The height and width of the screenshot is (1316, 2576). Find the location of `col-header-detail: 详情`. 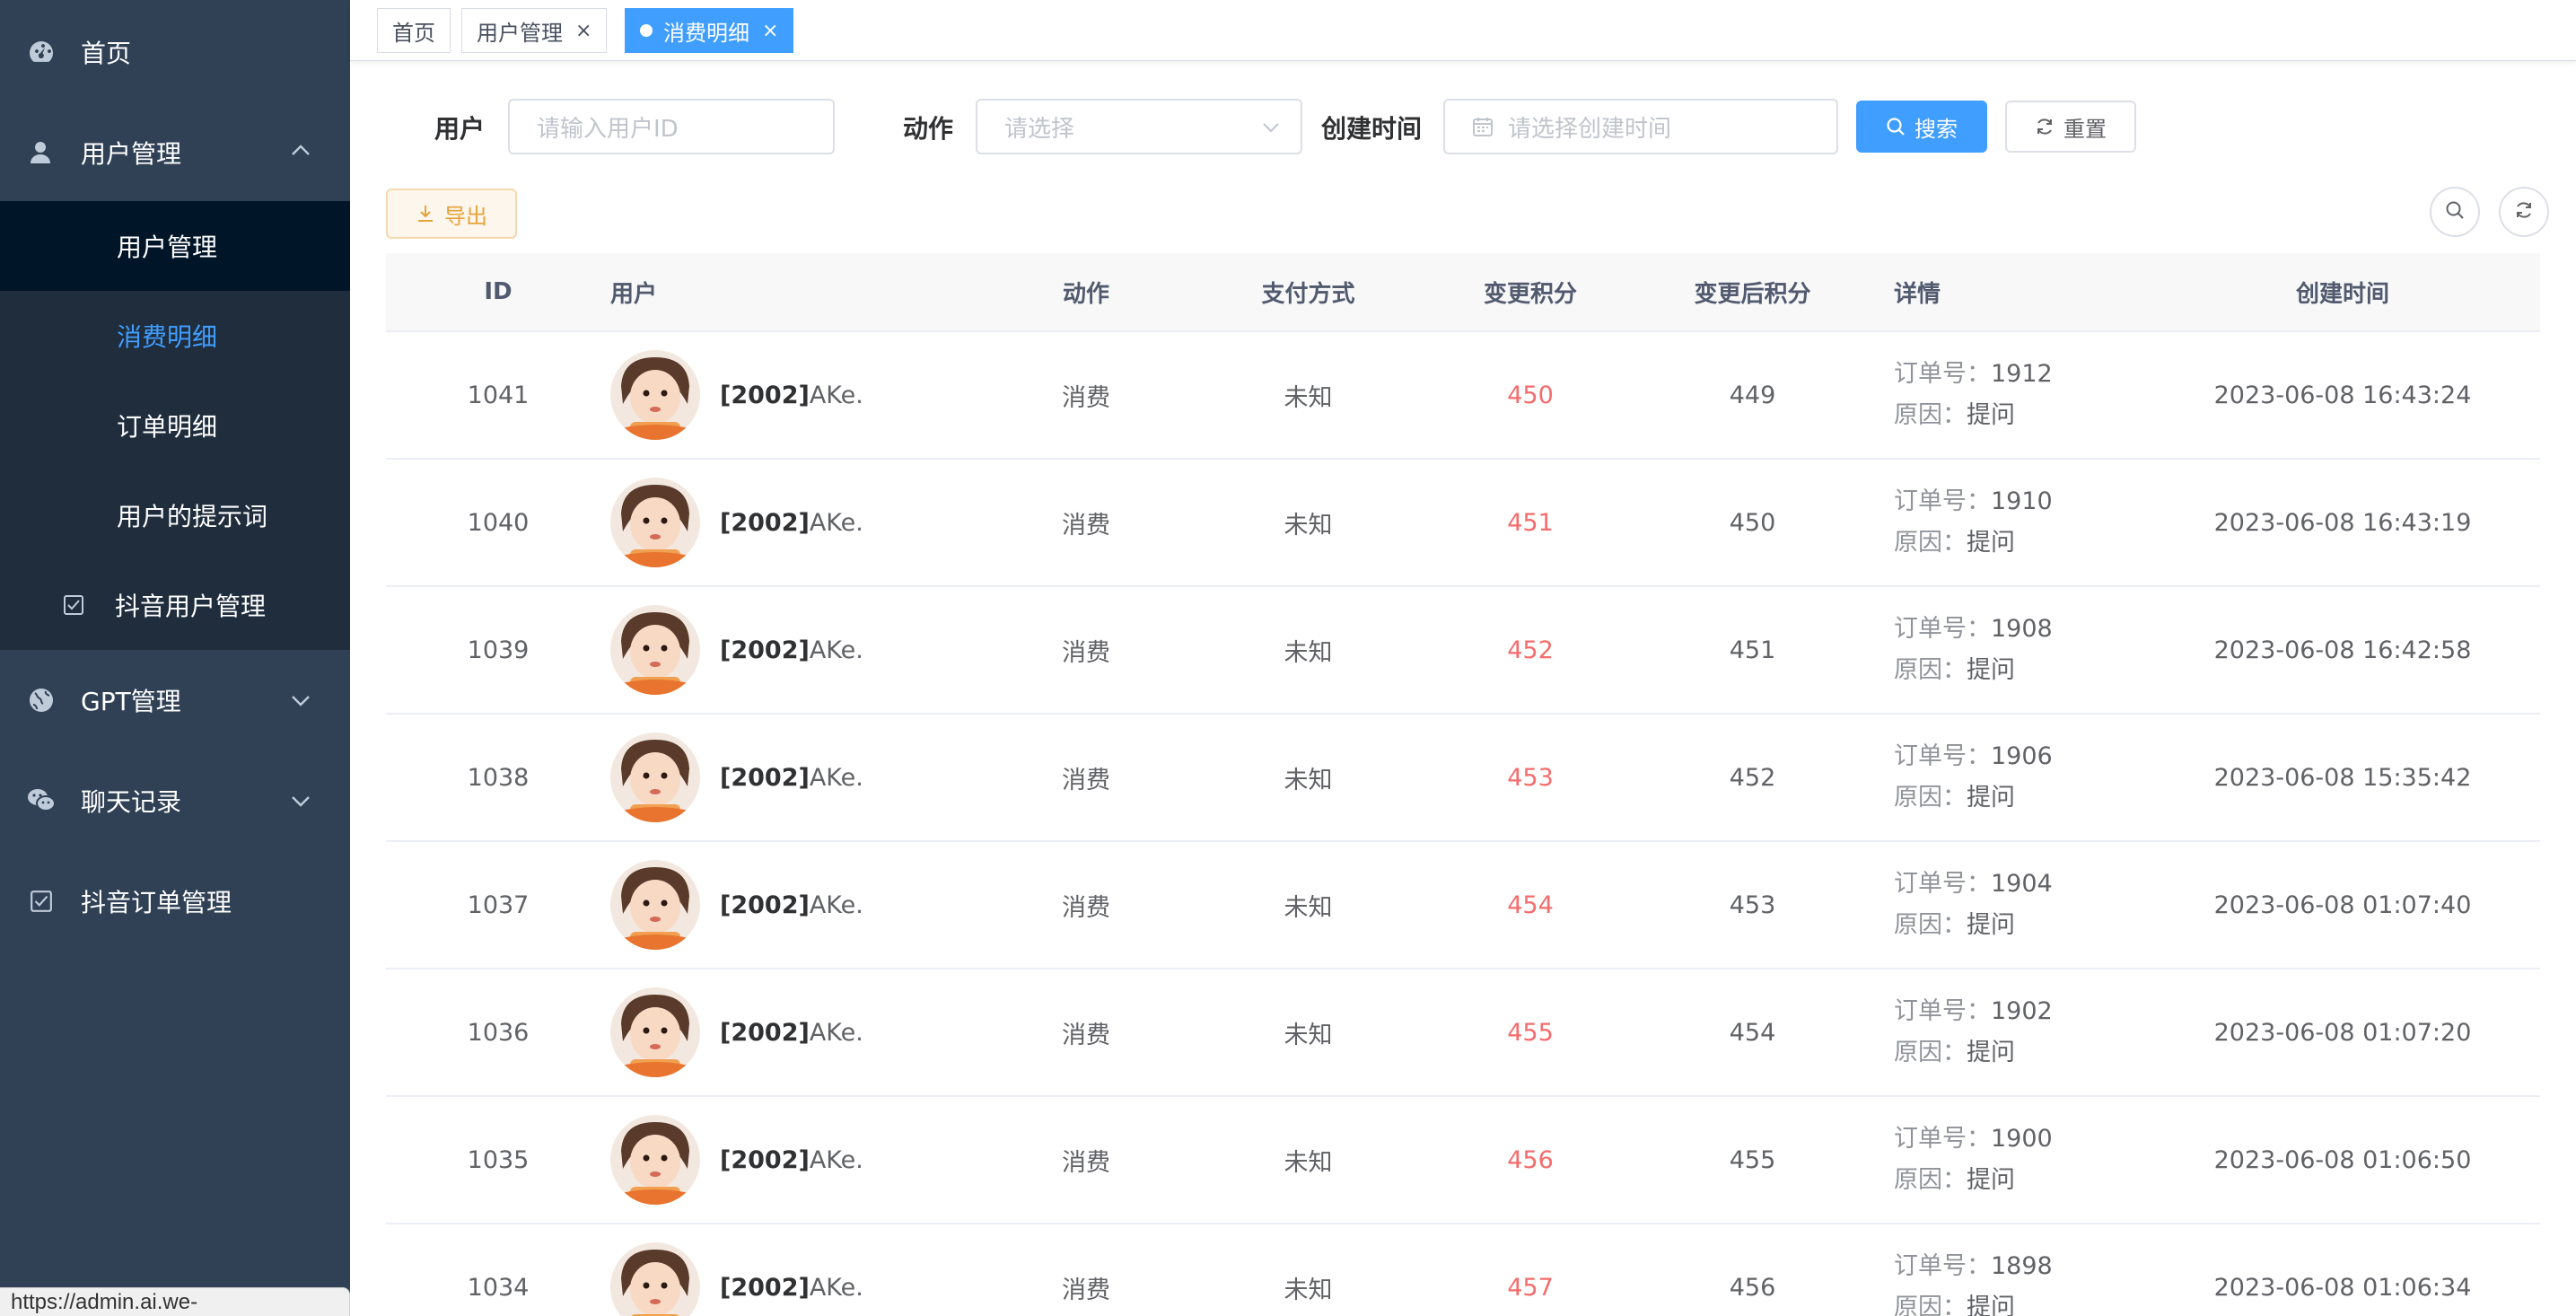

col-header-detail: 详情 is located at coordinates (1917, 294).